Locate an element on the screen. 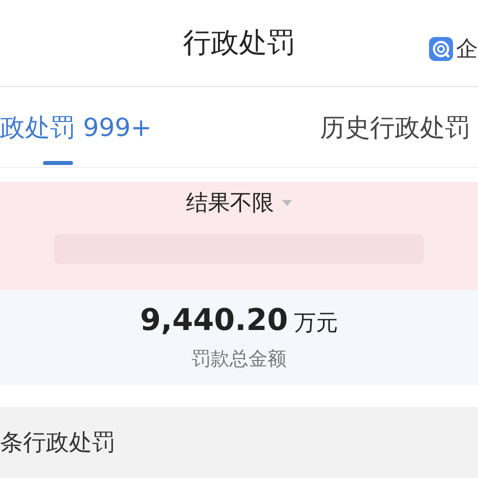 The image size is (478, 478). search-logo-icon is located at coordinates (441, 49).